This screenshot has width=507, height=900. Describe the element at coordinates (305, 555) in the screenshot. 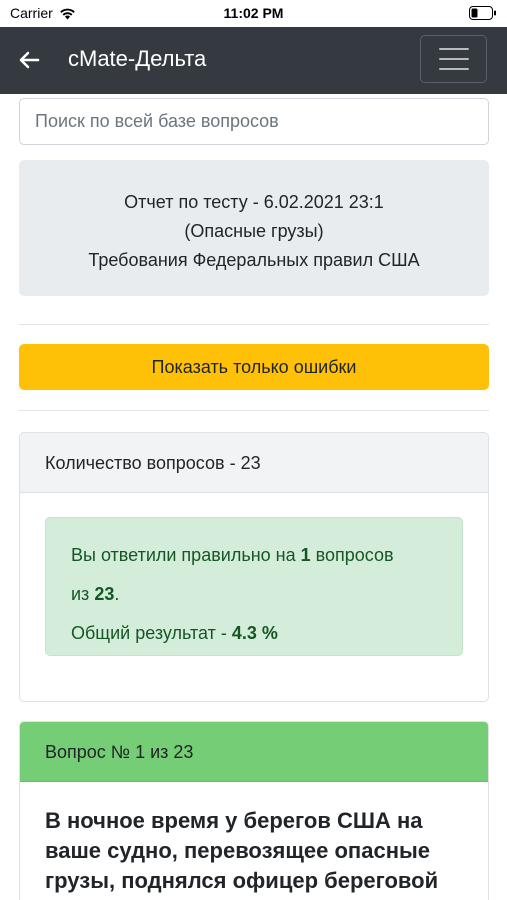

I see `correct-count: 1` at that location.